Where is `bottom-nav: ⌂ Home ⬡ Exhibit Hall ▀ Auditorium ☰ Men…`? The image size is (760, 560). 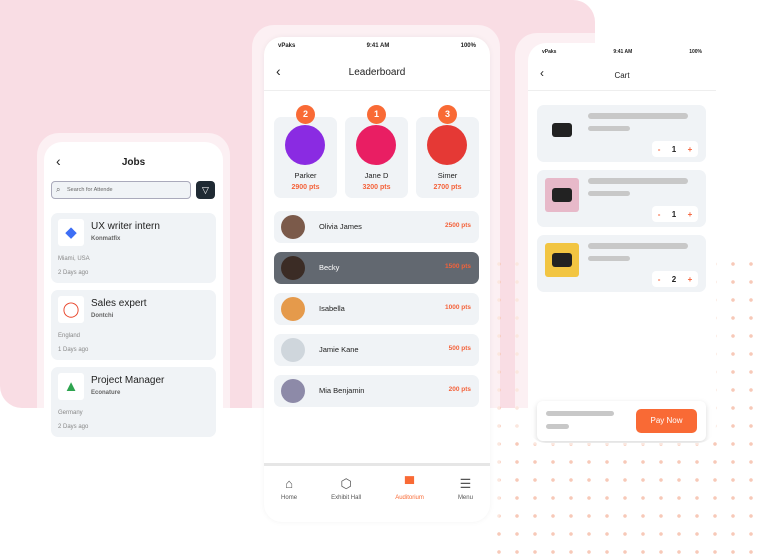
bottom-nav: ⌂ Home ⬡ Exhibit Hall ▀ Auditorium ☰ Men… is located at coordinates (377, 492).